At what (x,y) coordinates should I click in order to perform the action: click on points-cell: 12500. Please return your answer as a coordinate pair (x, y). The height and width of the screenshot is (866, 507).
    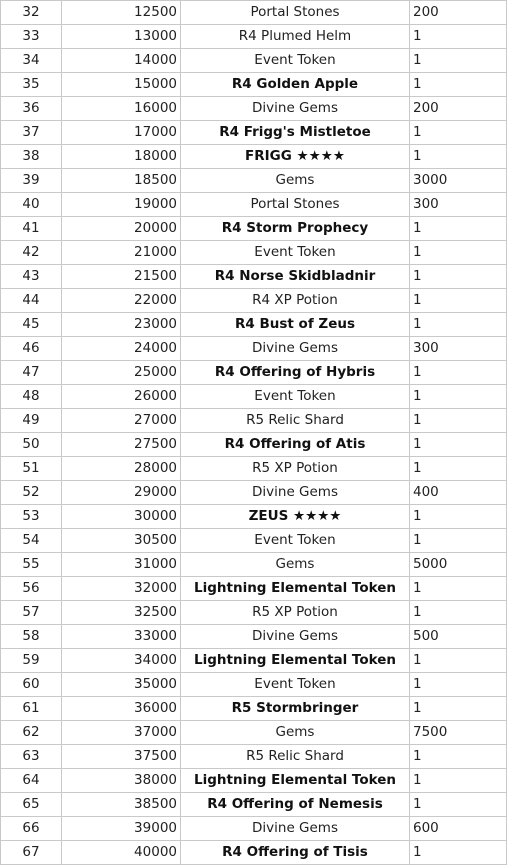
    Looking at the image, I should click on (121, 12).